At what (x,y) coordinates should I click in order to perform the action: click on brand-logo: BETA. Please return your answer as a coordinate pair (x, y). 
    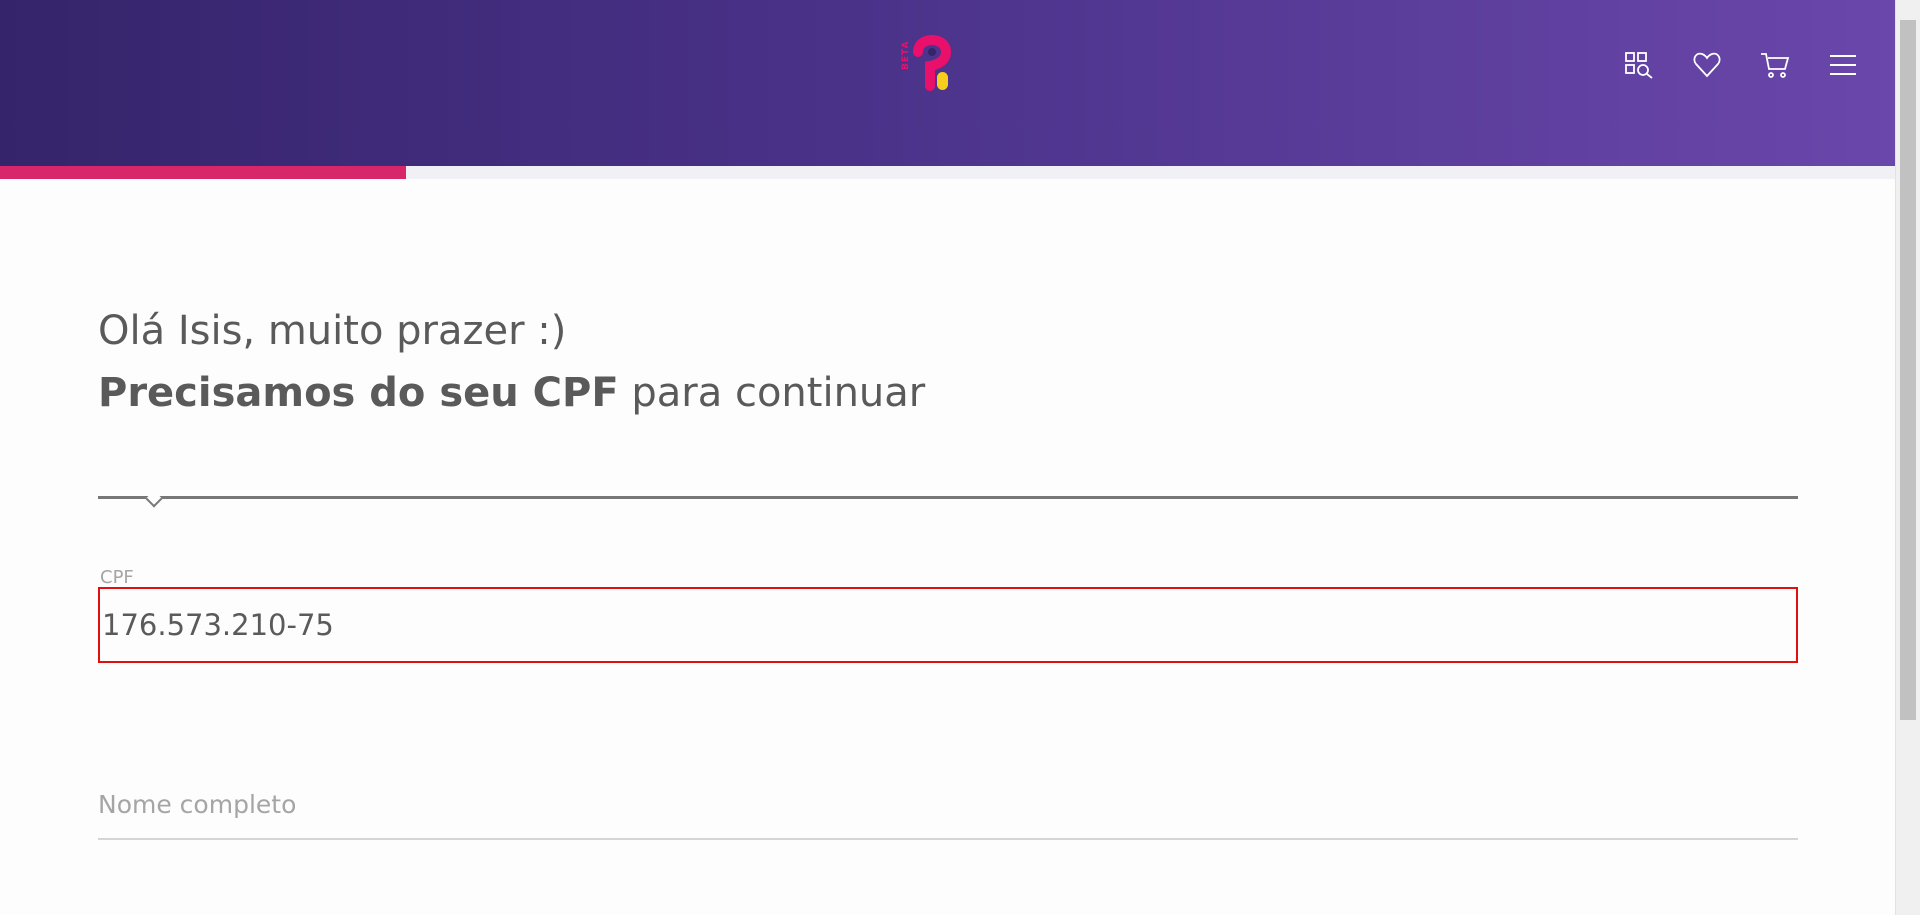
    Looking at the image, I should click on (925, 65).